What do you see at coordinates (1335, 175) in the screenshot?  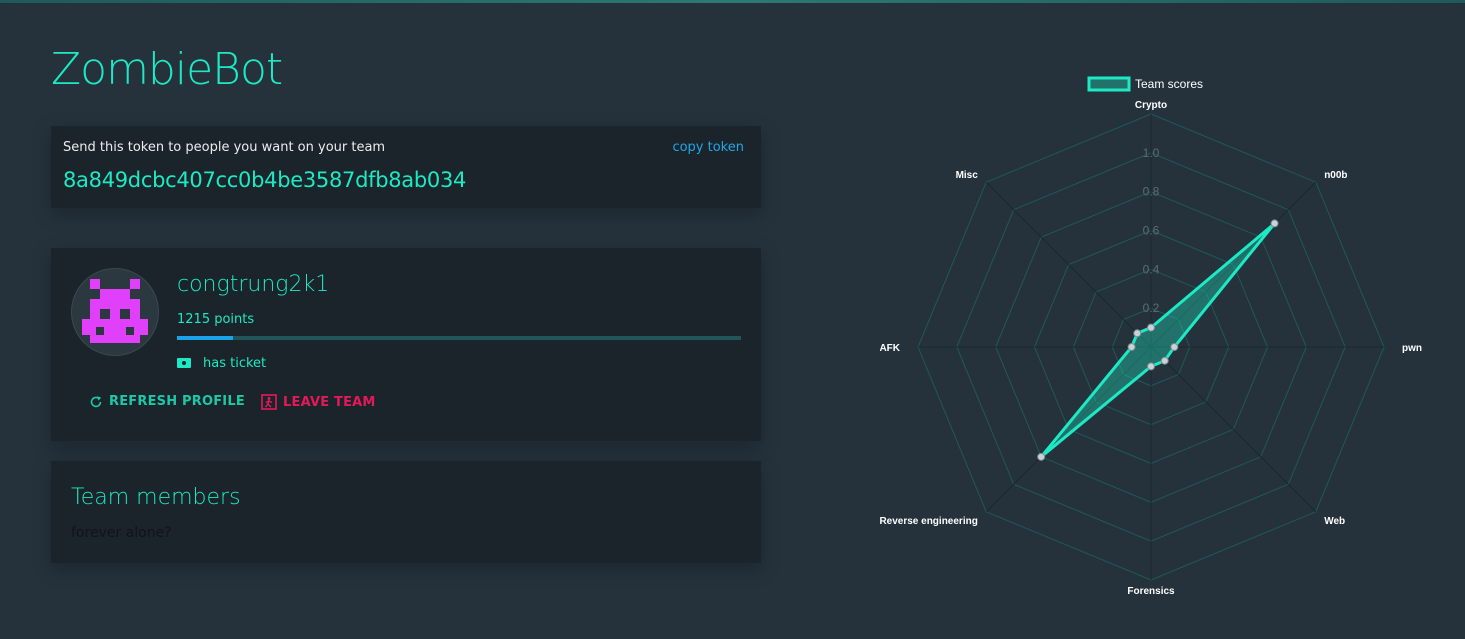 I see `axis-label-n00b: n00b` at bounding box center [1335, 175].